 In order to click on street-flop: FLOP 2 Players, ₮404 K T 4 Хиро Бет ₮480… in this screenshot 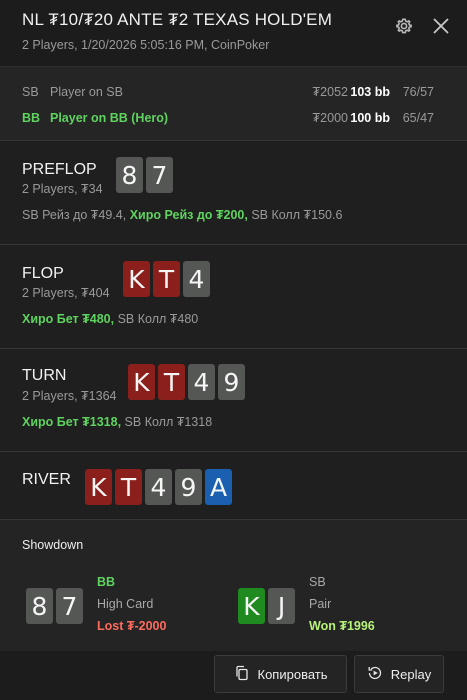, I will do `click(233, 296)`.